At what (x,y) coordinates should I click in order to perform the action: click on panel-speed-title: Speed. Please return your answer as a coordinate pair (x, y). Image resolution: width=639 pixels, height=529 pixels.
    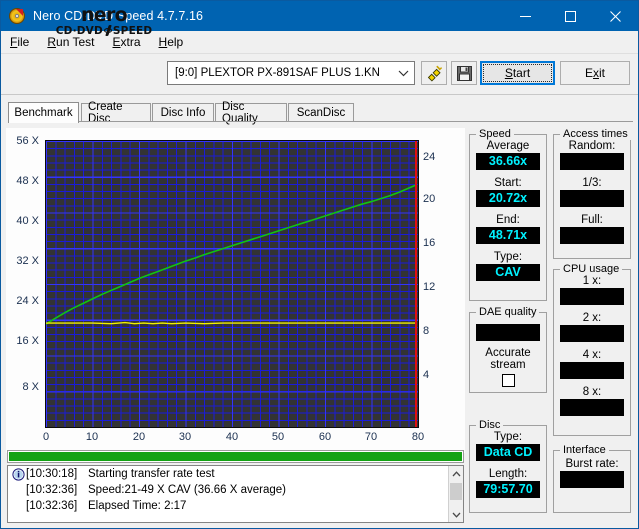
    Looking at the image, I should click on (495, 134).